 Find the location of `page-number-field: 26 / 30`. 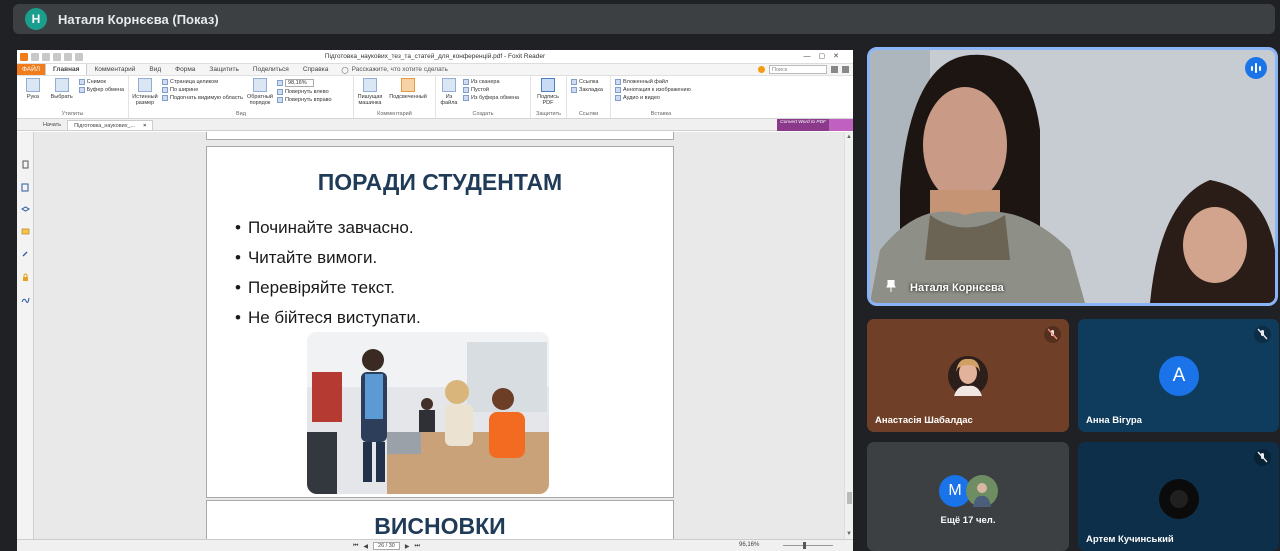

page-number-field: 26 / 30 is located at coordinates (386, 546).